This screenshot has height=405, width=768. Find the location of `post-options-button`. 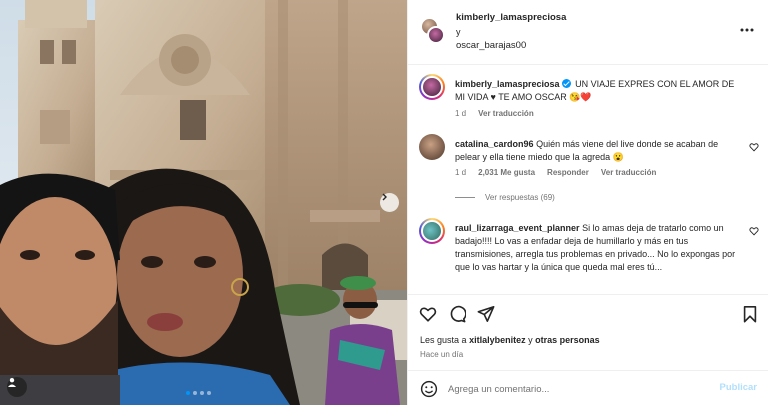

post-options-button is located at coordinates (747, 30).